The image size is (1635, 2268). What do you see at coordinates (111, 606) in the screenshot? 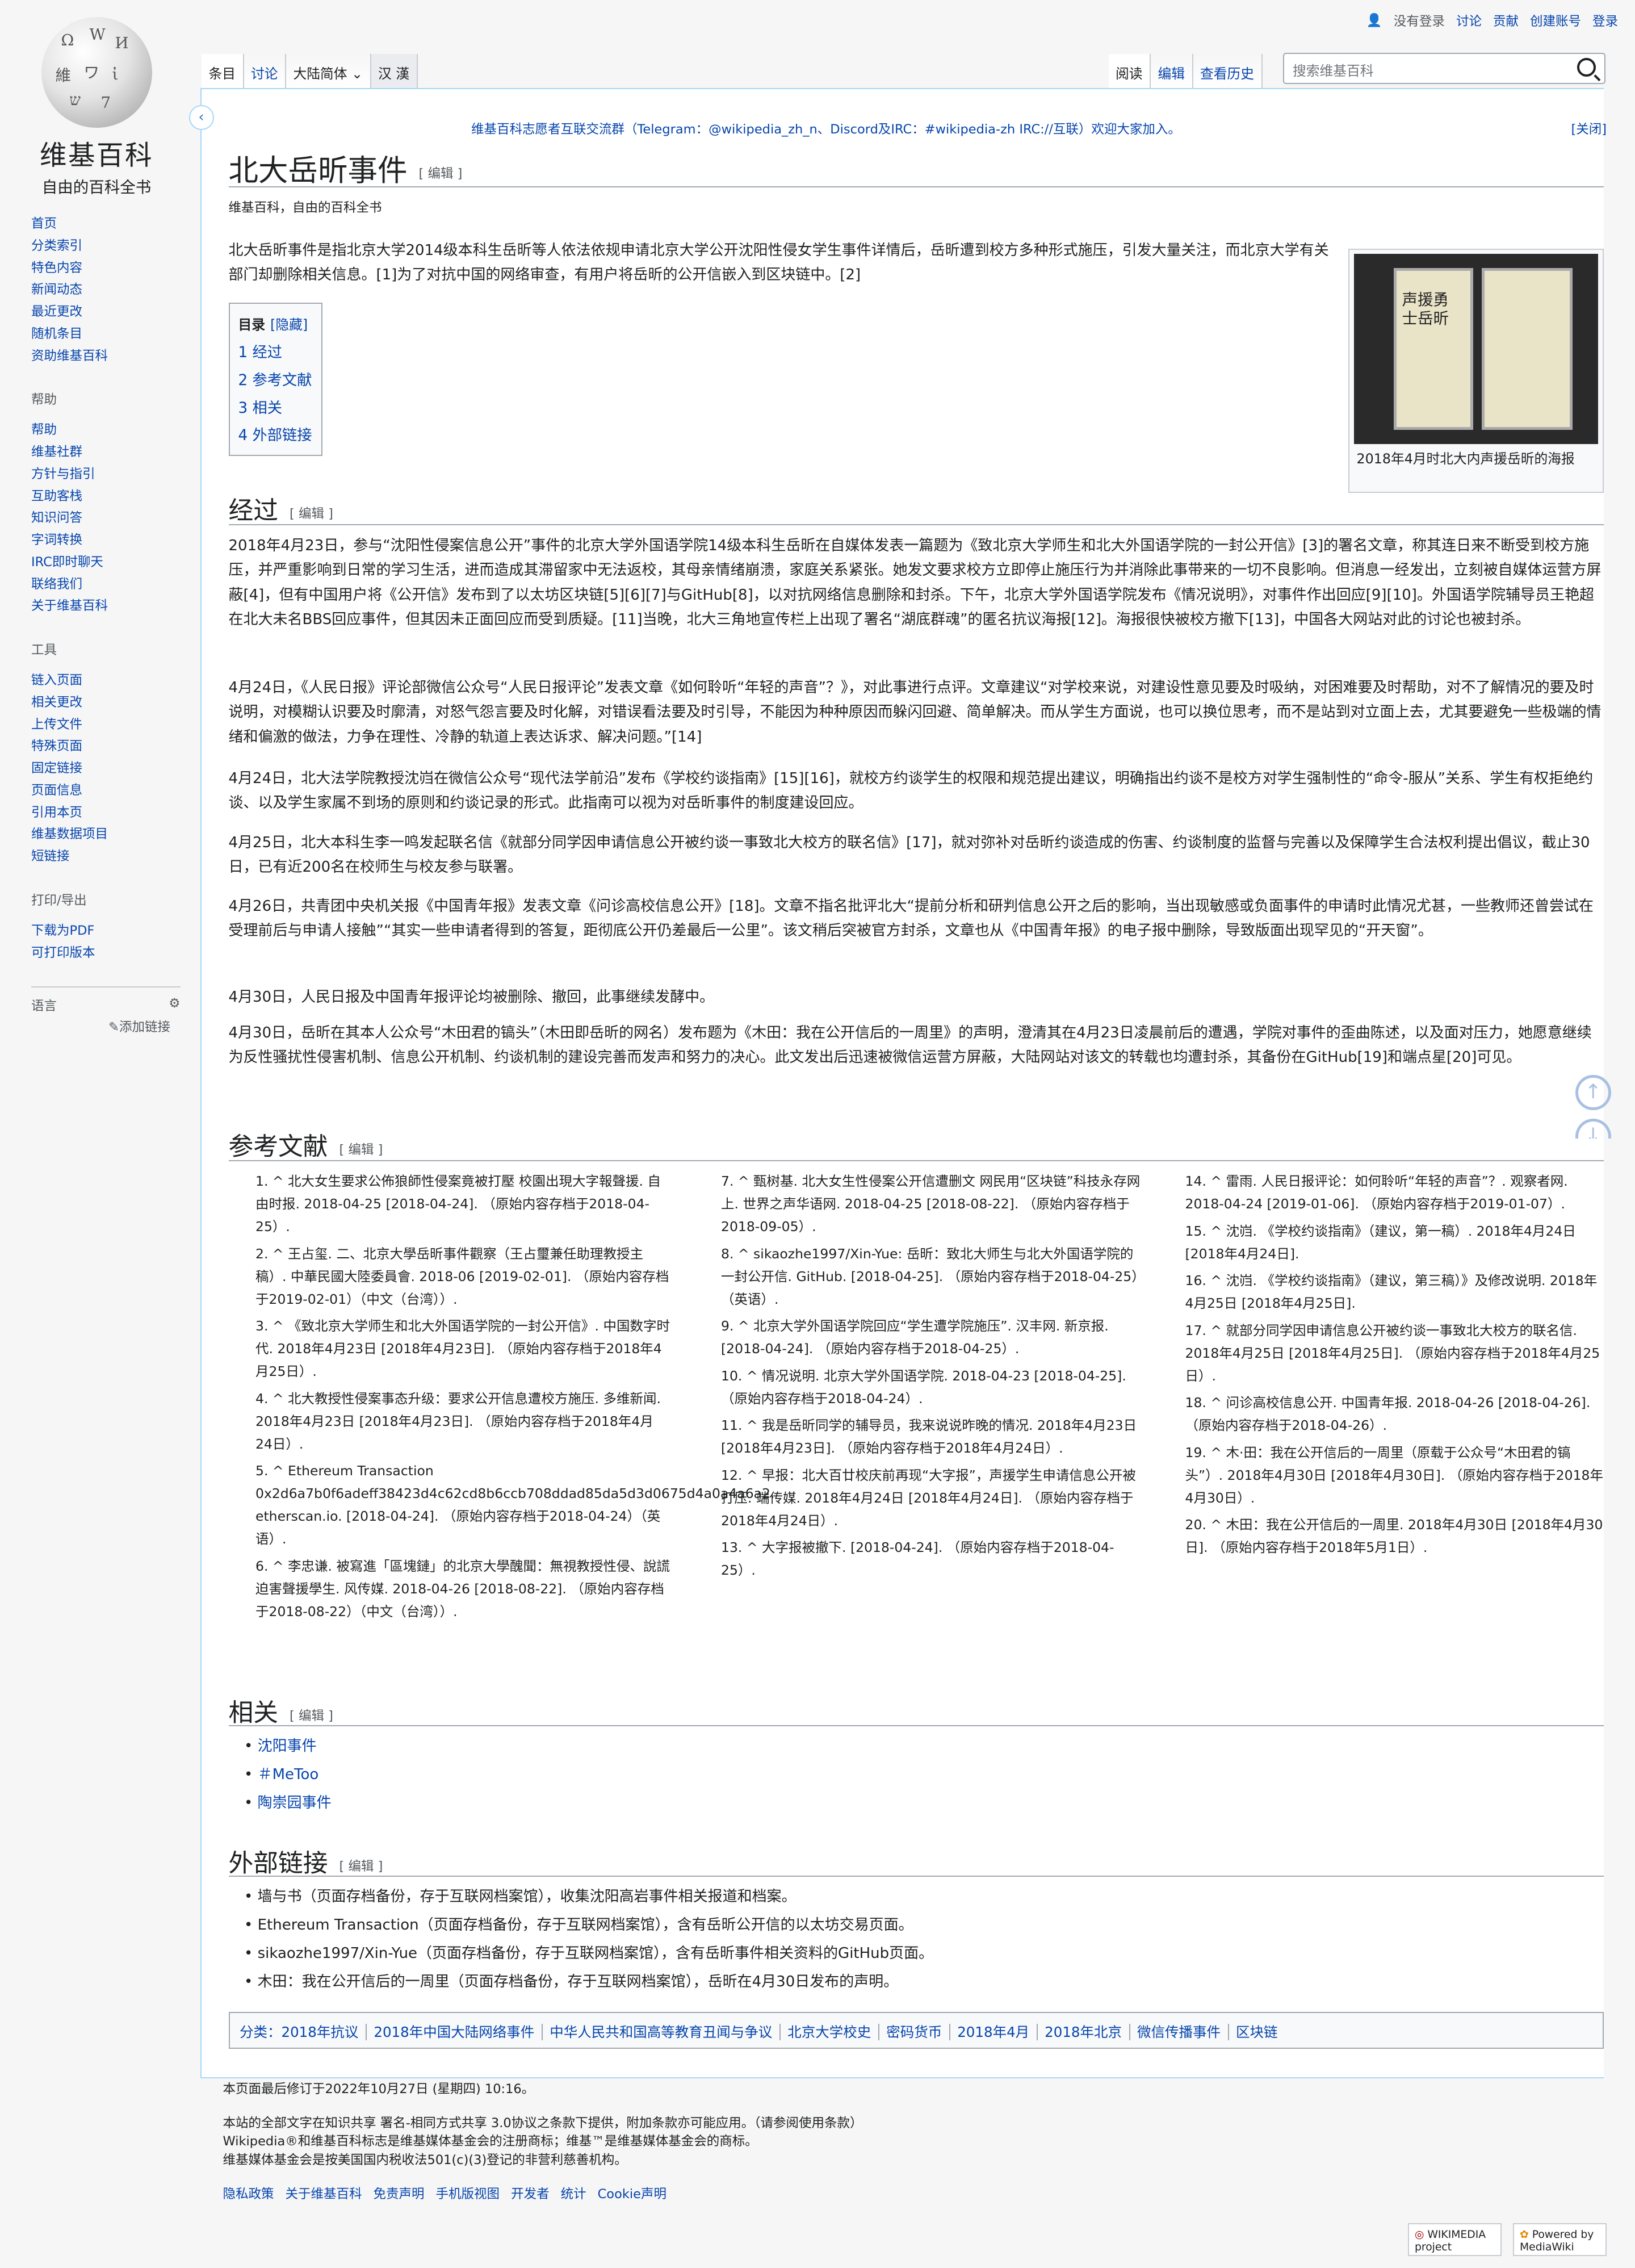
I see `sidebar-item: 关于维基百科` at bounding box center [111, 606].